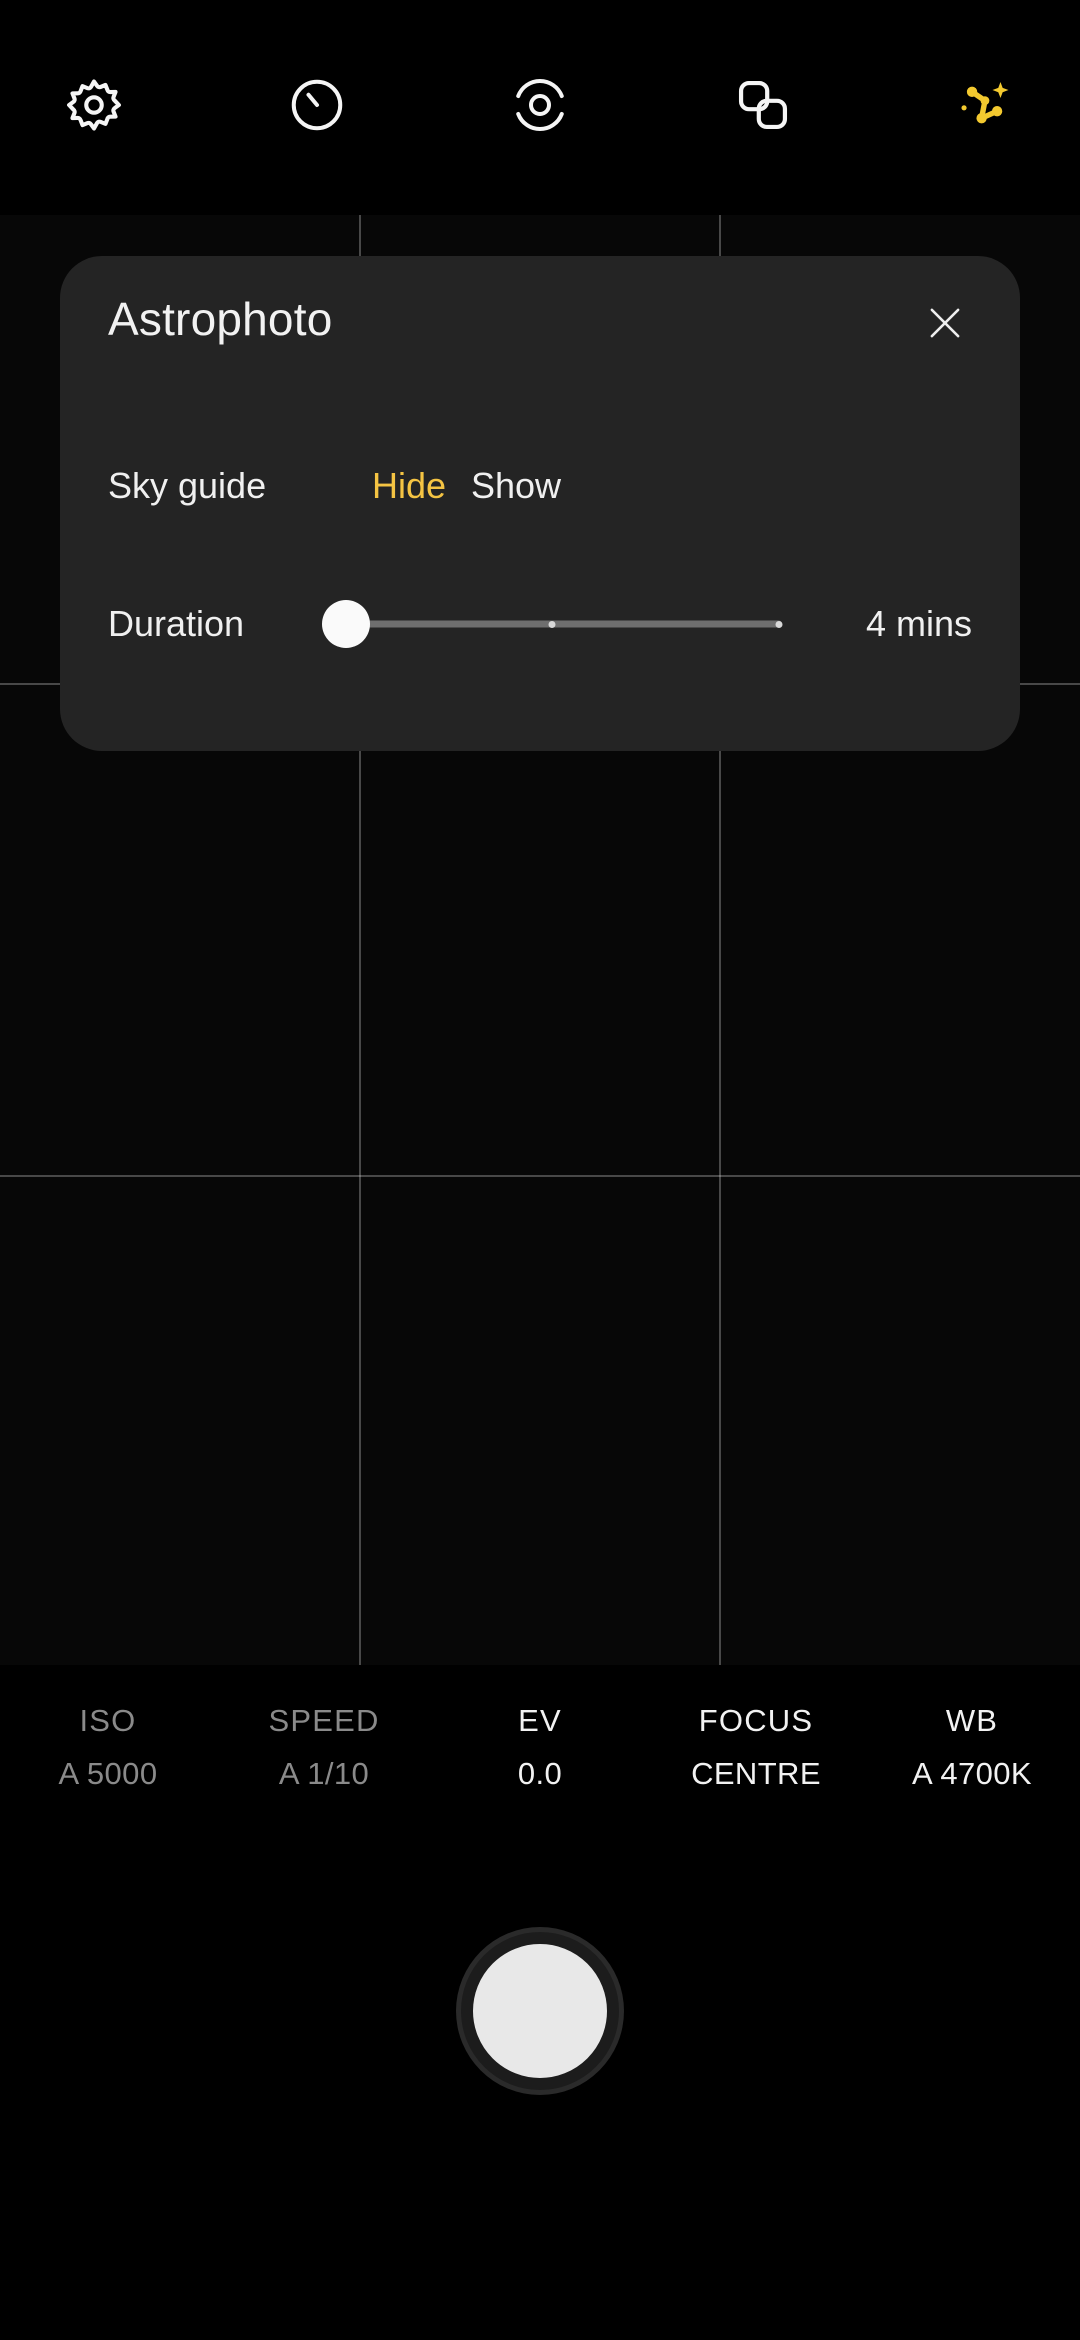 Image resolution: width=1080 pixels, height=2340 pixels. What do you see at coordinates (220, 319) in the screenshot?
I see `panel-title: Astrophoto` at bounding box center [220, 319].